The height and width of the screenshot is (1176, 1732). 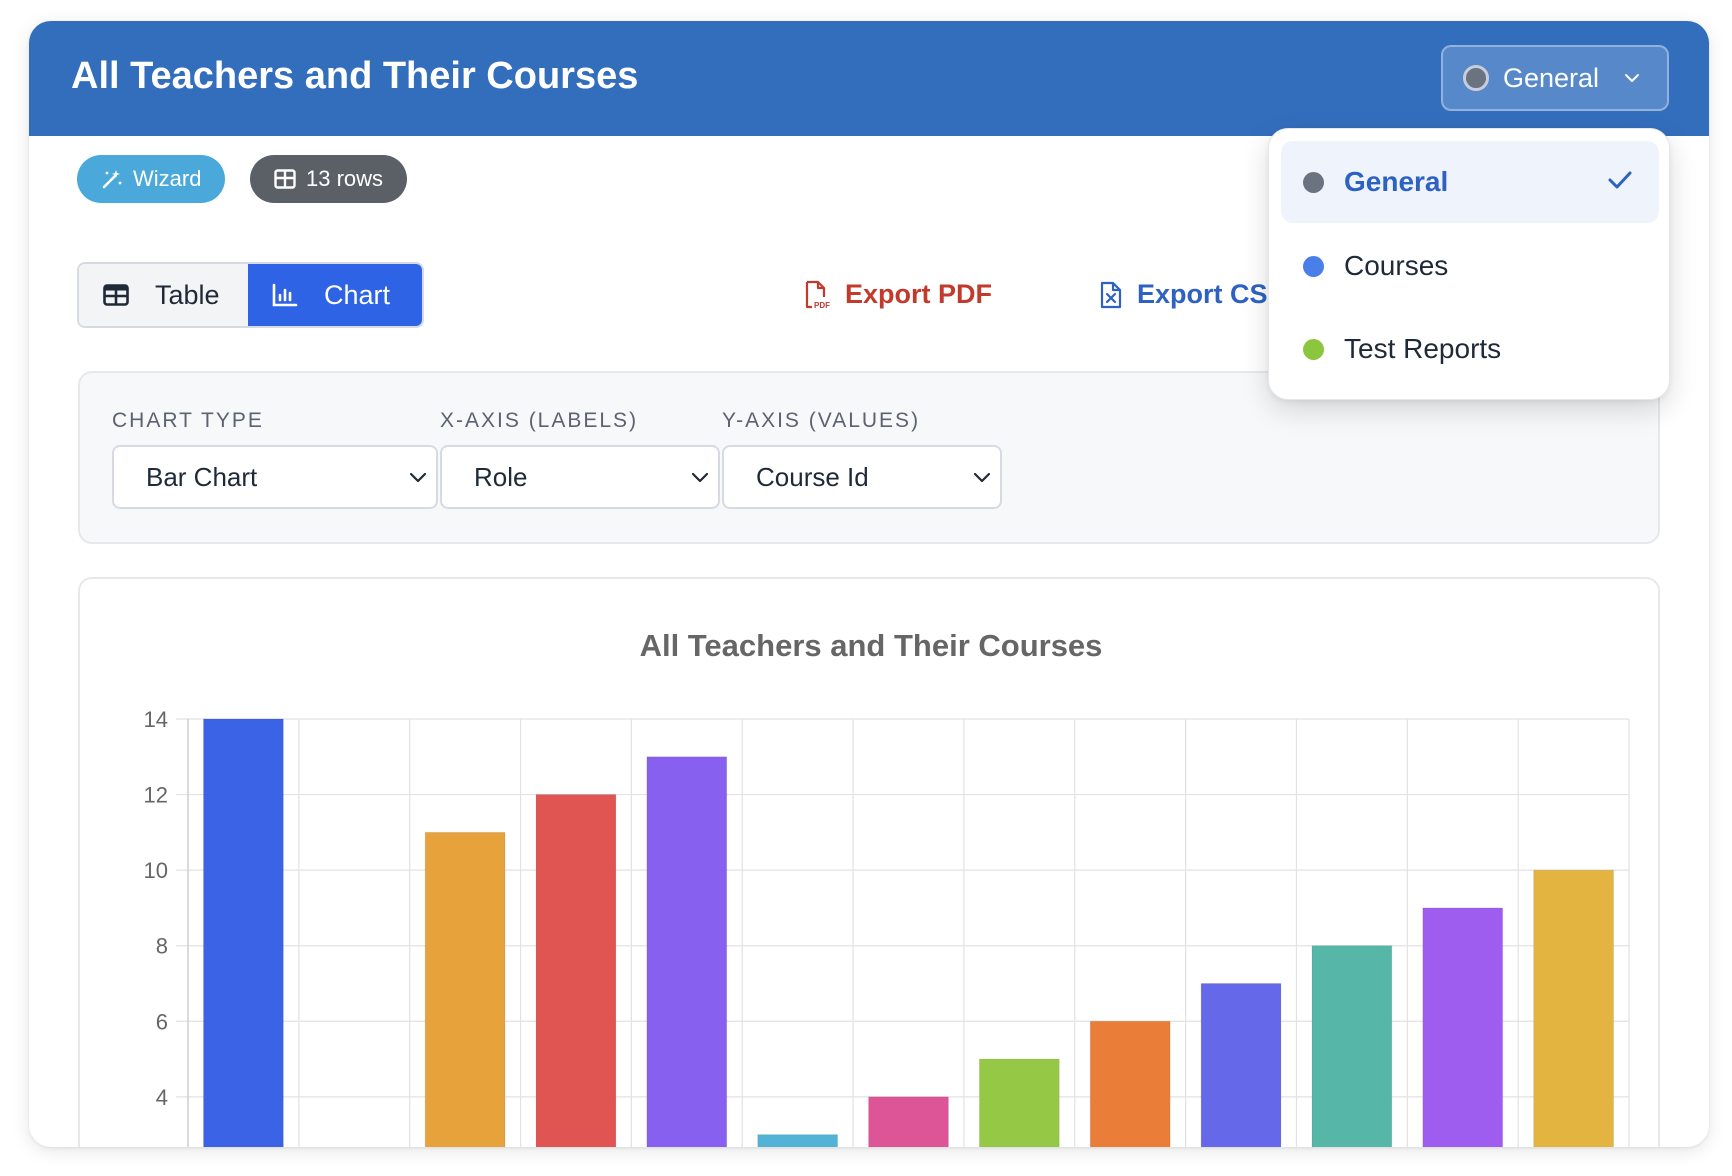 I want to click on view-toggle: Table Chart, so click(x=250, y=295).